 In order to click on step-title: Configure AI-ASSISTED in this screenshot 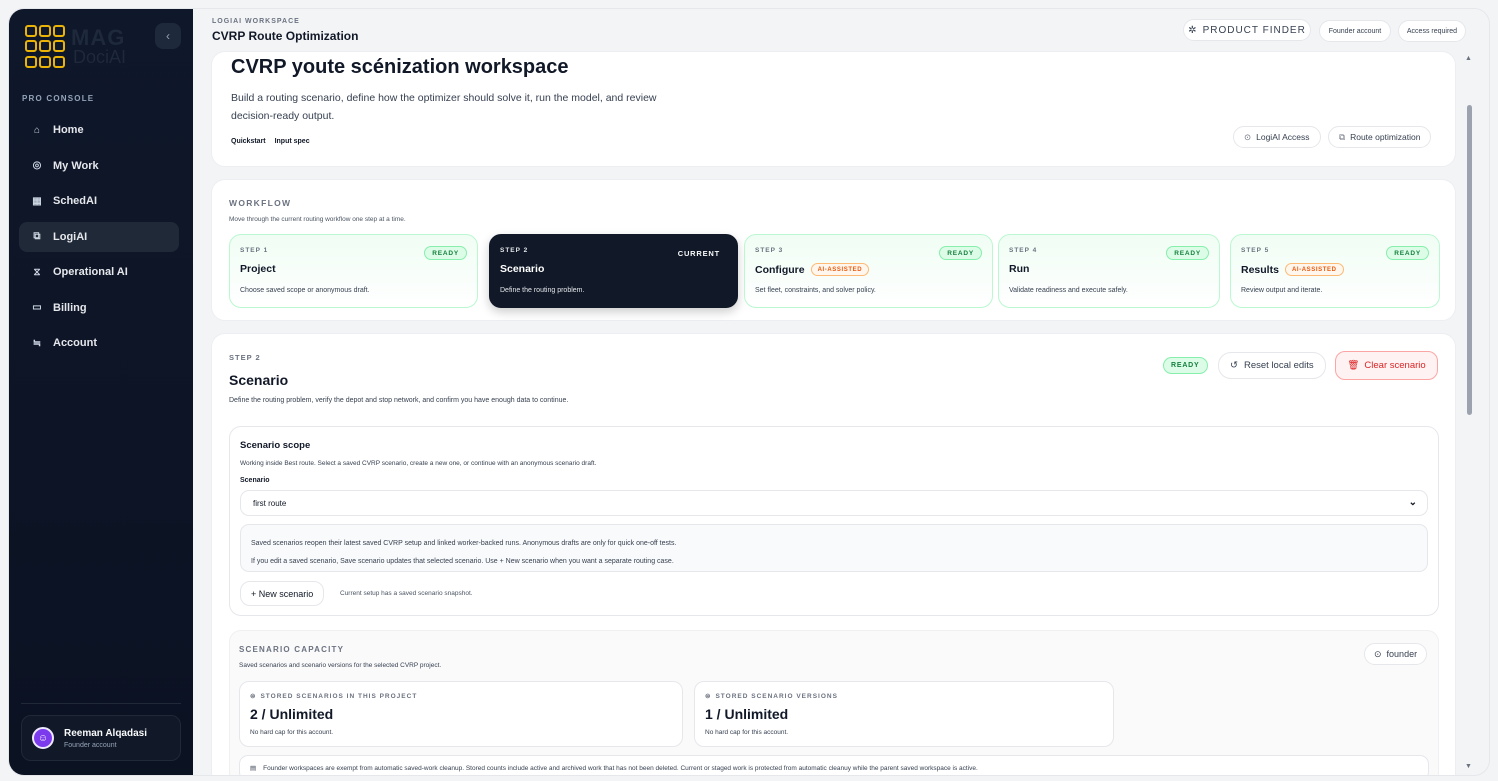, I will do `click(812, 269)`.